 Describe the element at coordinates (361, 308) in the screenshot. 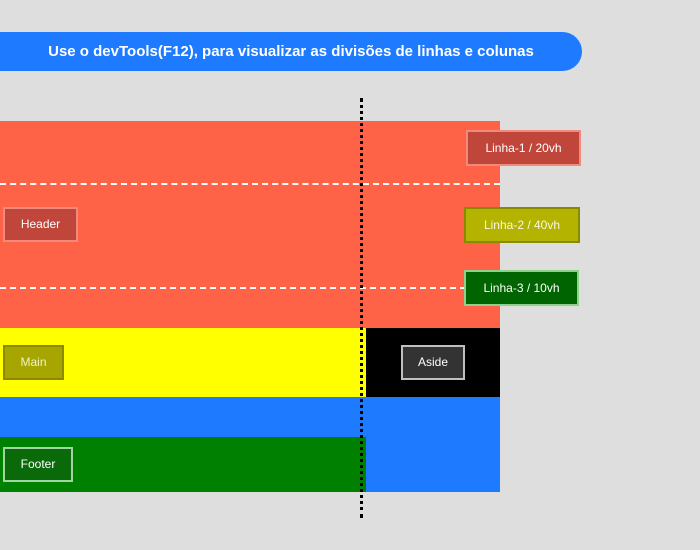

I see `column-divider` at that location.